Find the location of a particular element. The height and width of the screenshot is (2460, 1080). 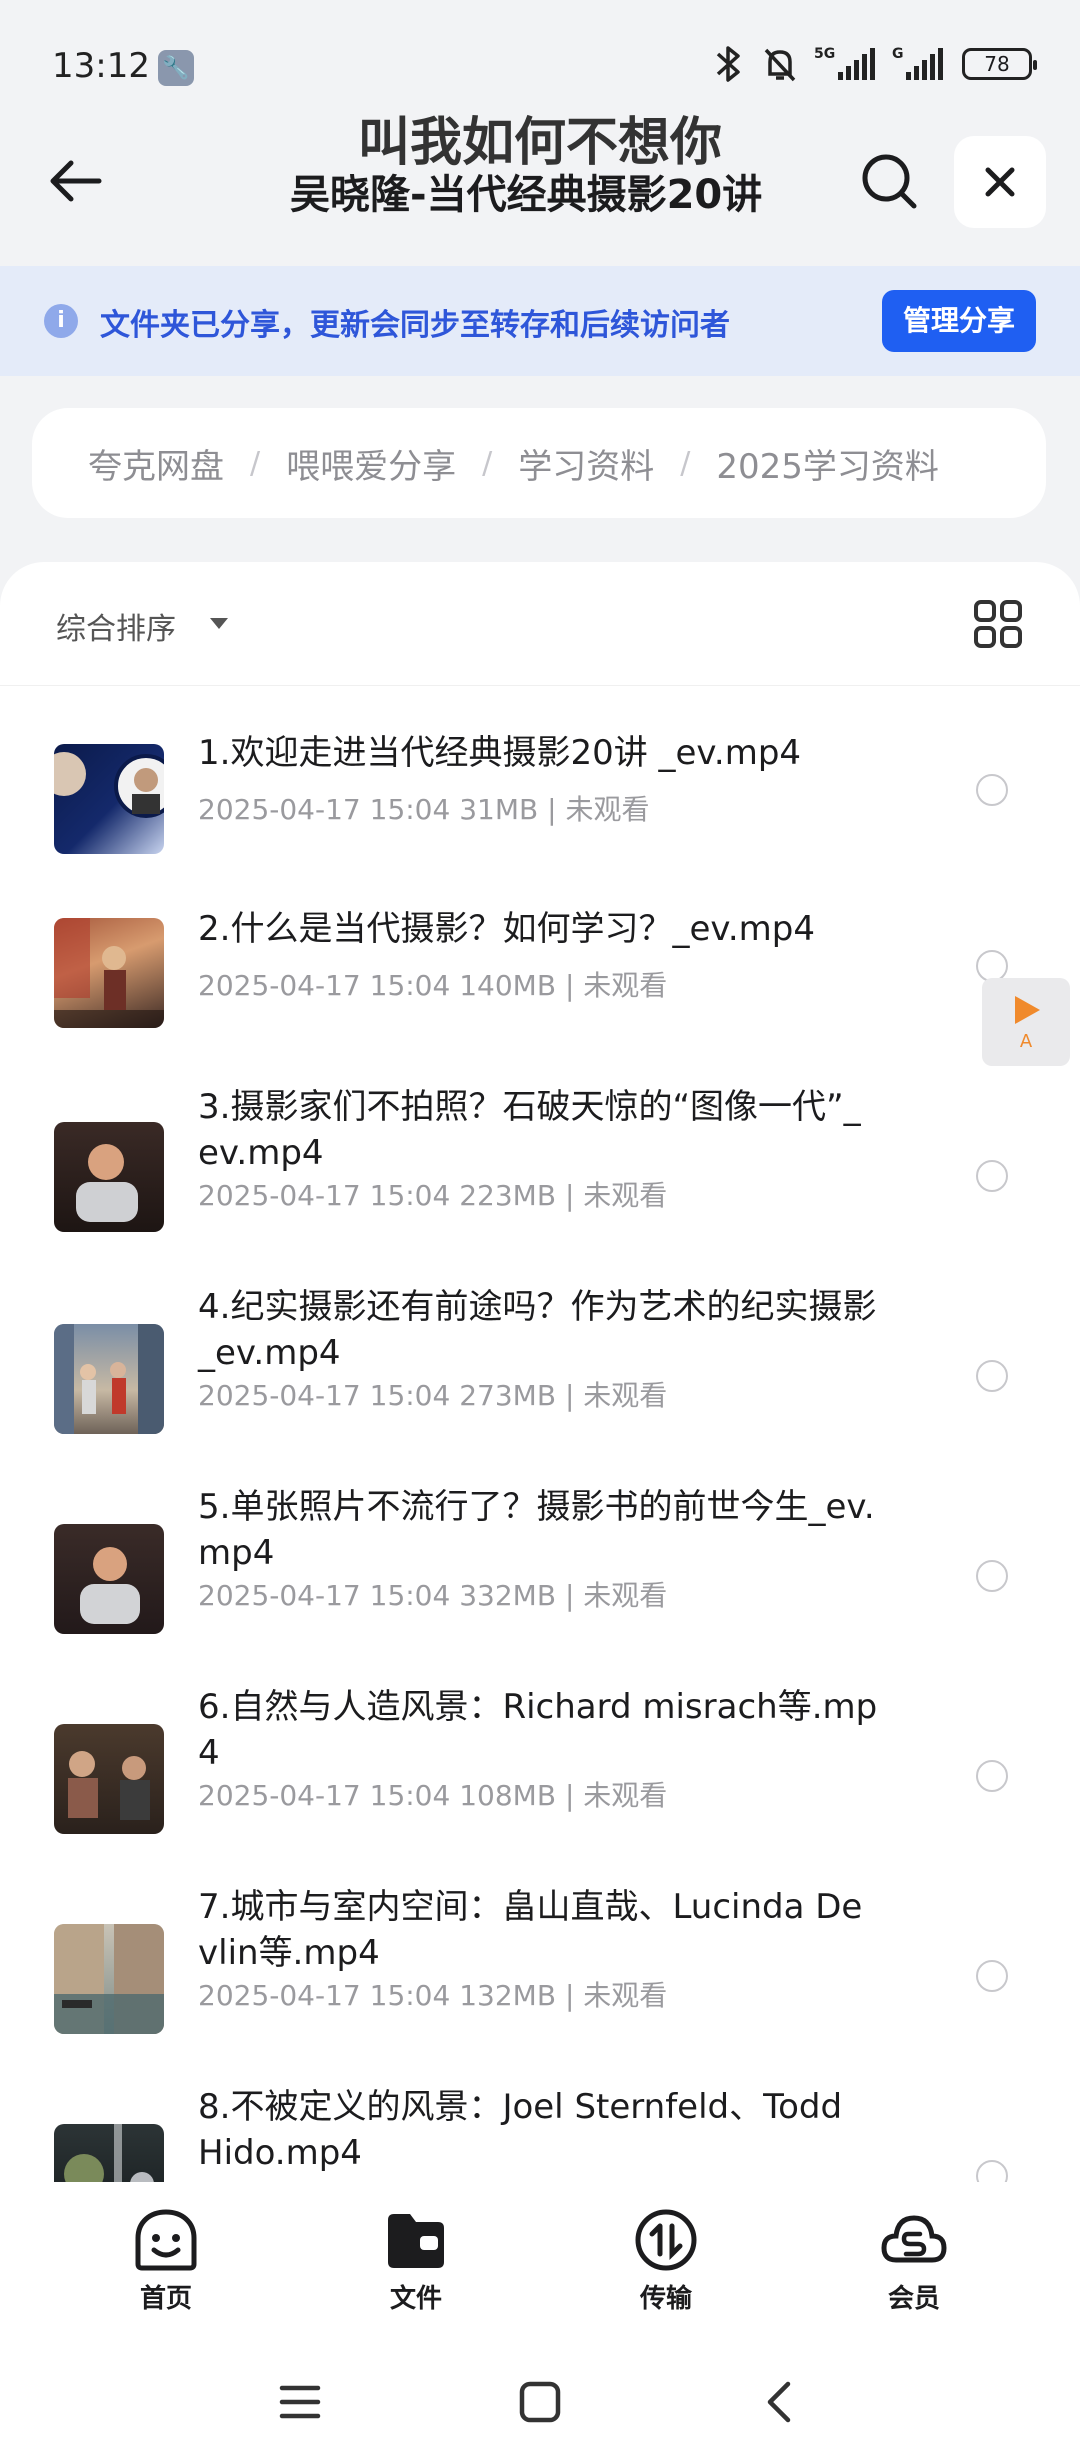

tab-label: 文件 is located at coordinates (415, 2299).